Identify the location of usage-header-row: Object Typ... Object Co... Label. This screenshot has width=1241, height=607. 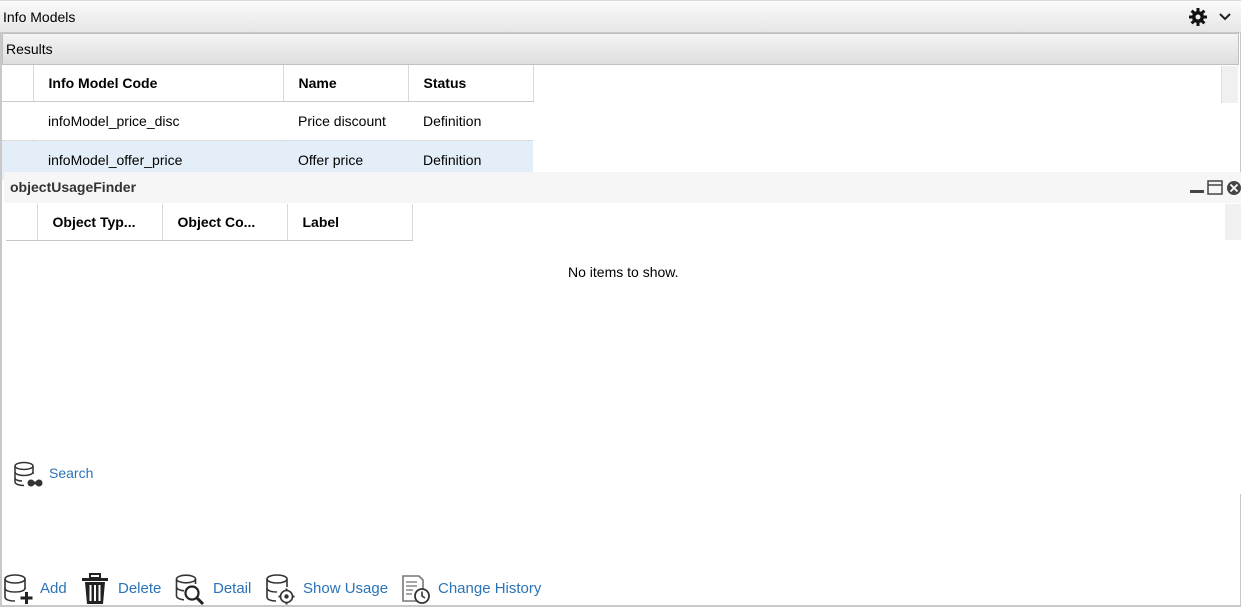
(209, 222).